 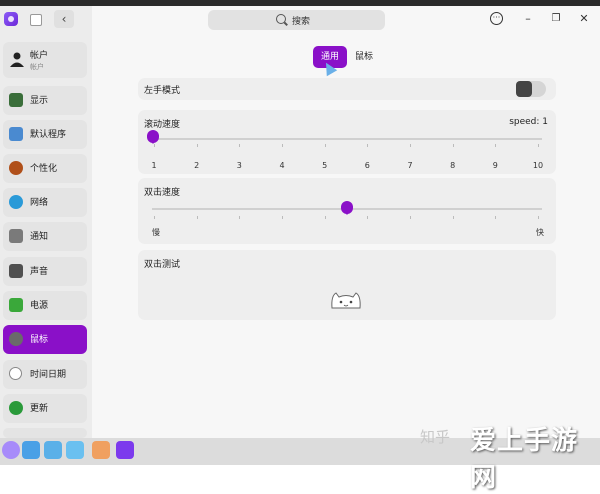 I want to click on control-center-logo-icon, so click(x=11, y=19).